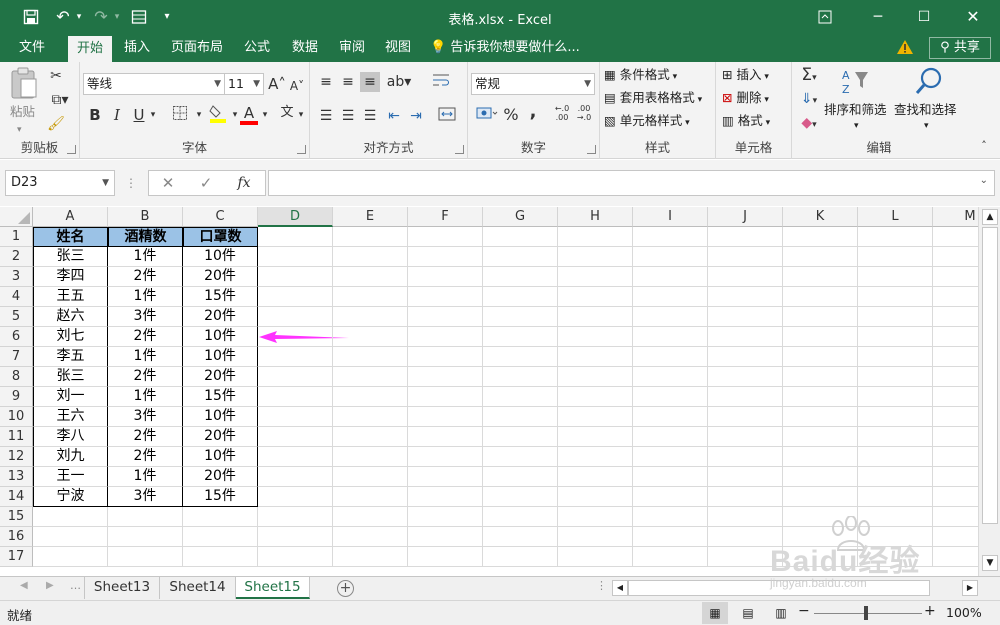  I want to click on font-color-icon: A, so click(249, 114).